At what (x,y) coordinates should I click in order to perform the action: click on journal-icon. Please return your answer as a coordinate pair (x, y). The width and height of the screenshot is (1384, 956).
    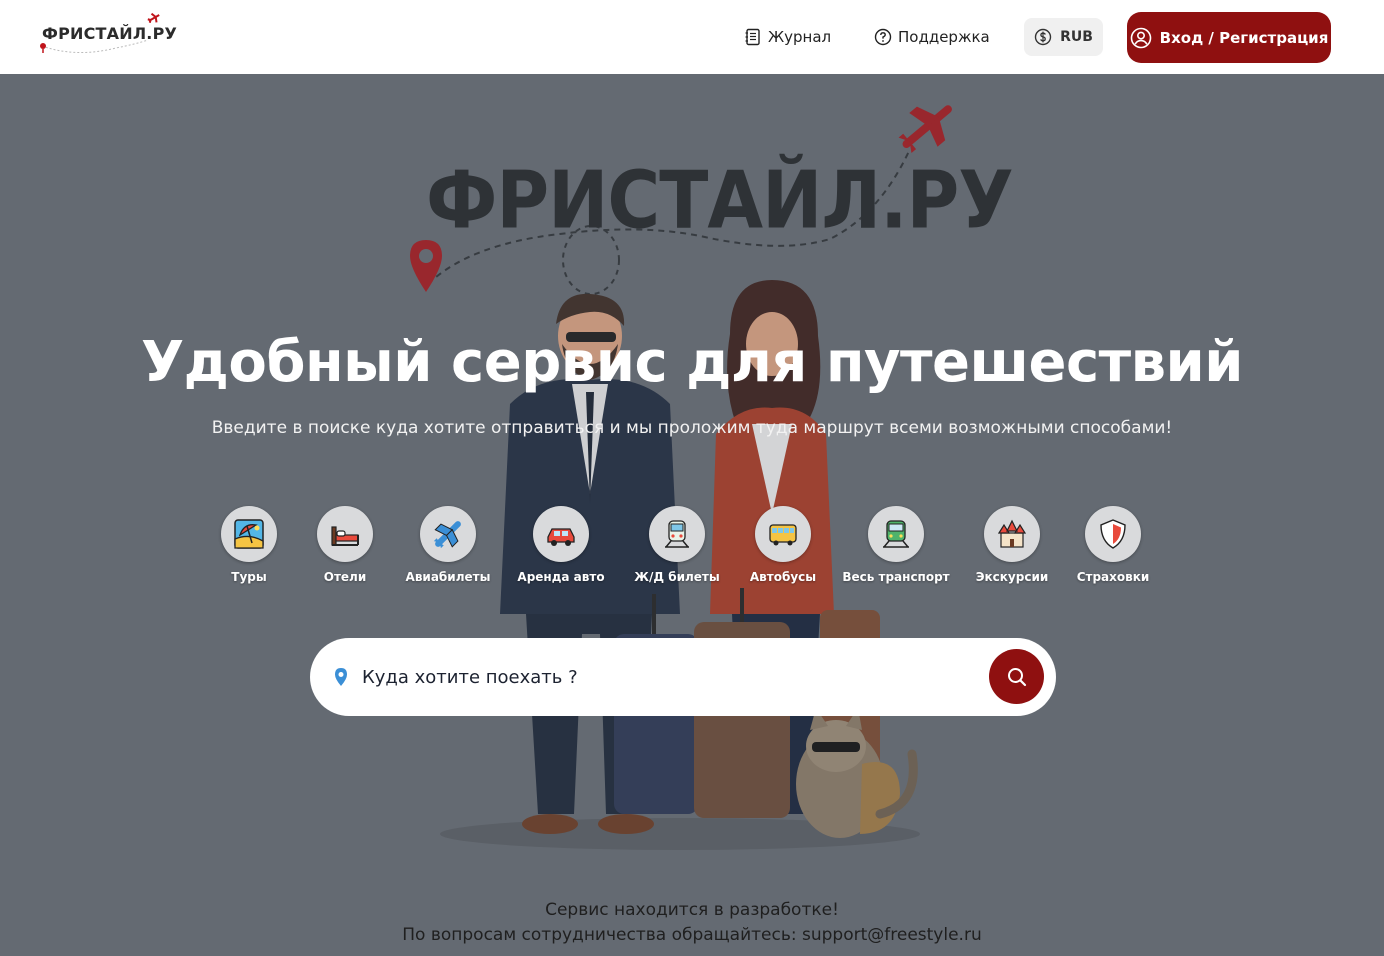
    Looking at the image, I should click on (752, 37).